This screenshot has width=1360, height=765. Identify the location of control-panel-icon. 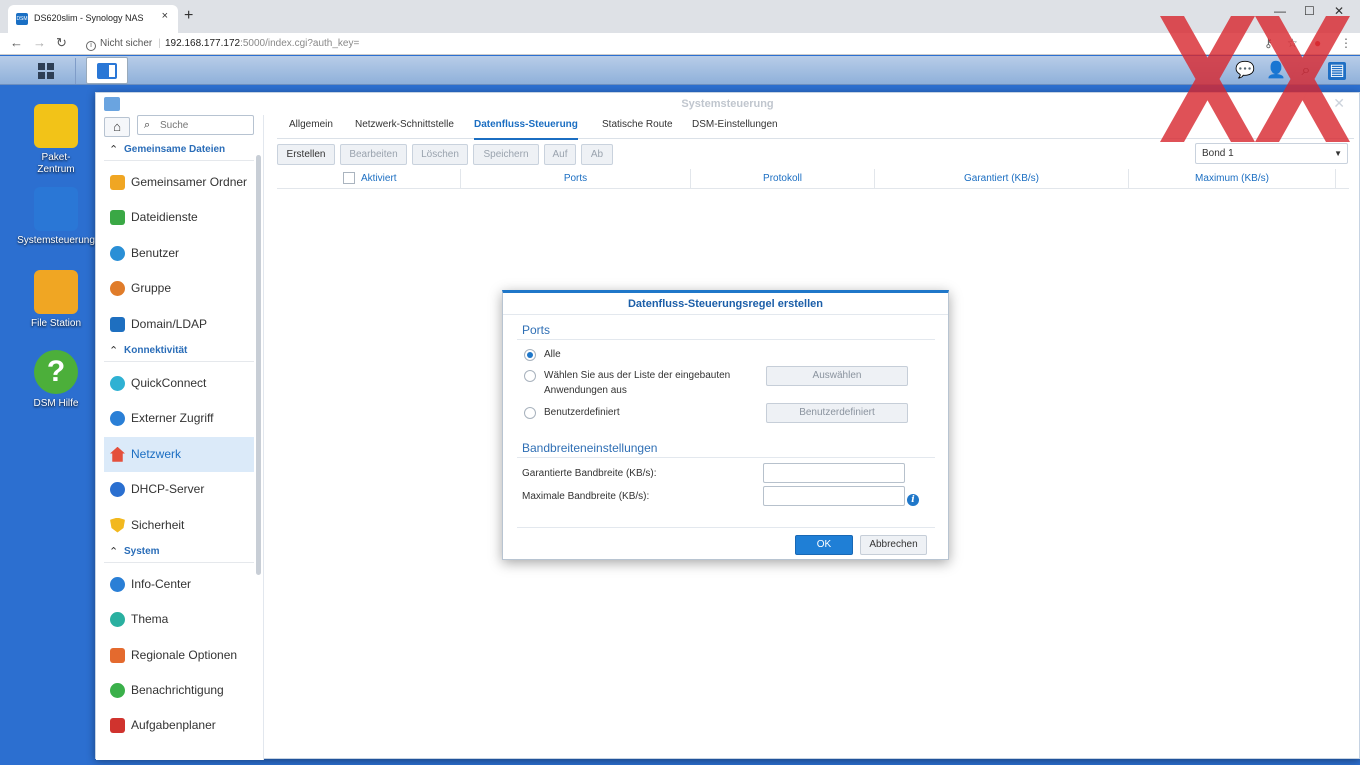
(107, 71).